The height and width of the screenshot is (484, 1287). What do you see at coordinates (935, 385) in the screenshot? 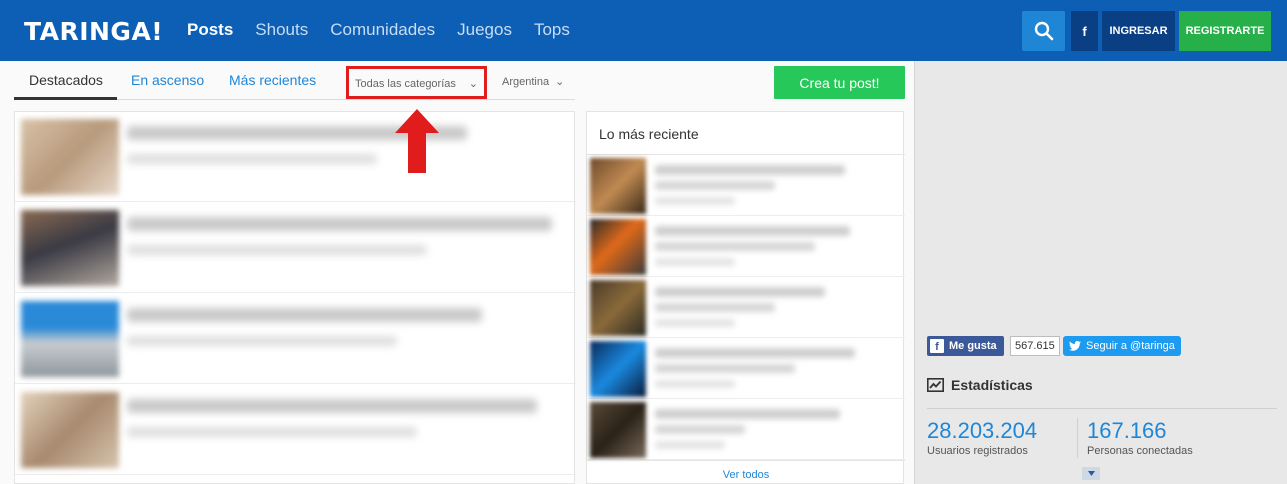
I see `chart-line-icon` at bounding box center [935, 385].